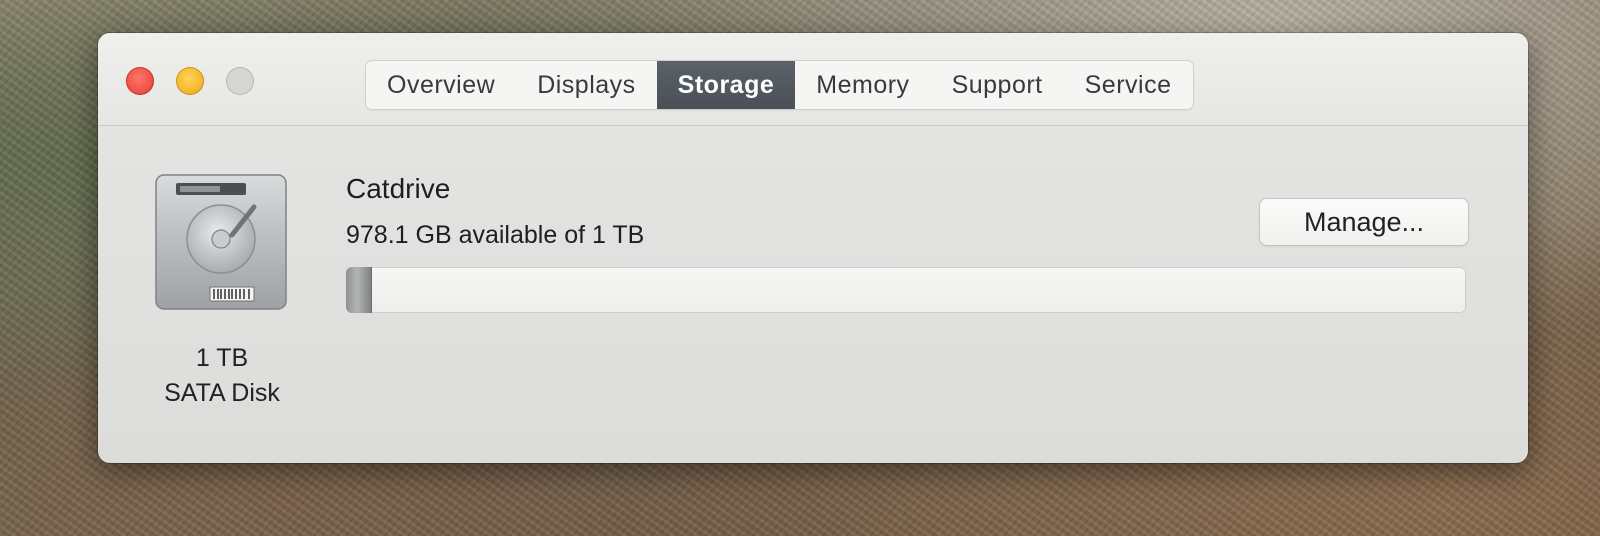  I want to click on tab-service: Service, so click(1128, 85).